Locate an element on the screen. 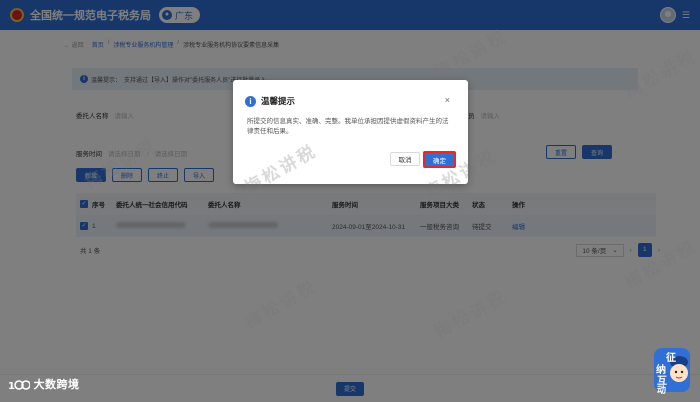 This screenshot has width=700, height=402. police-mascot-icon: 征 纳 互 动 is located at coordinates (672, 372).